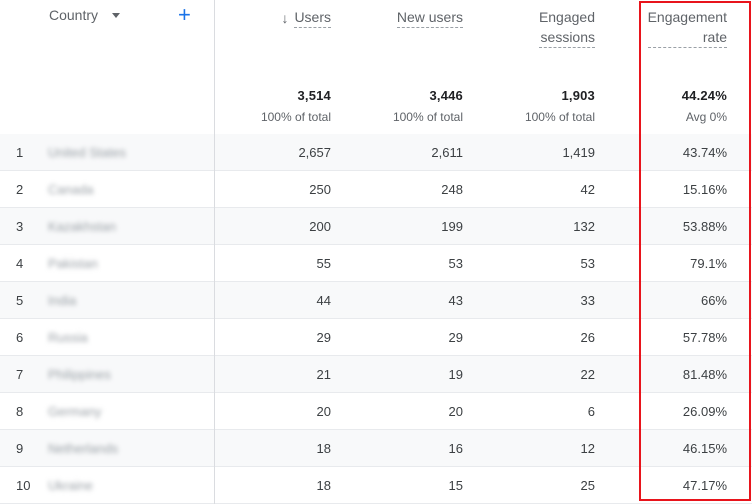  What do you see at coordinates (83, 448) in the screenshot?
I see `country-name: Netherlands` at bounding box center [83, 448].